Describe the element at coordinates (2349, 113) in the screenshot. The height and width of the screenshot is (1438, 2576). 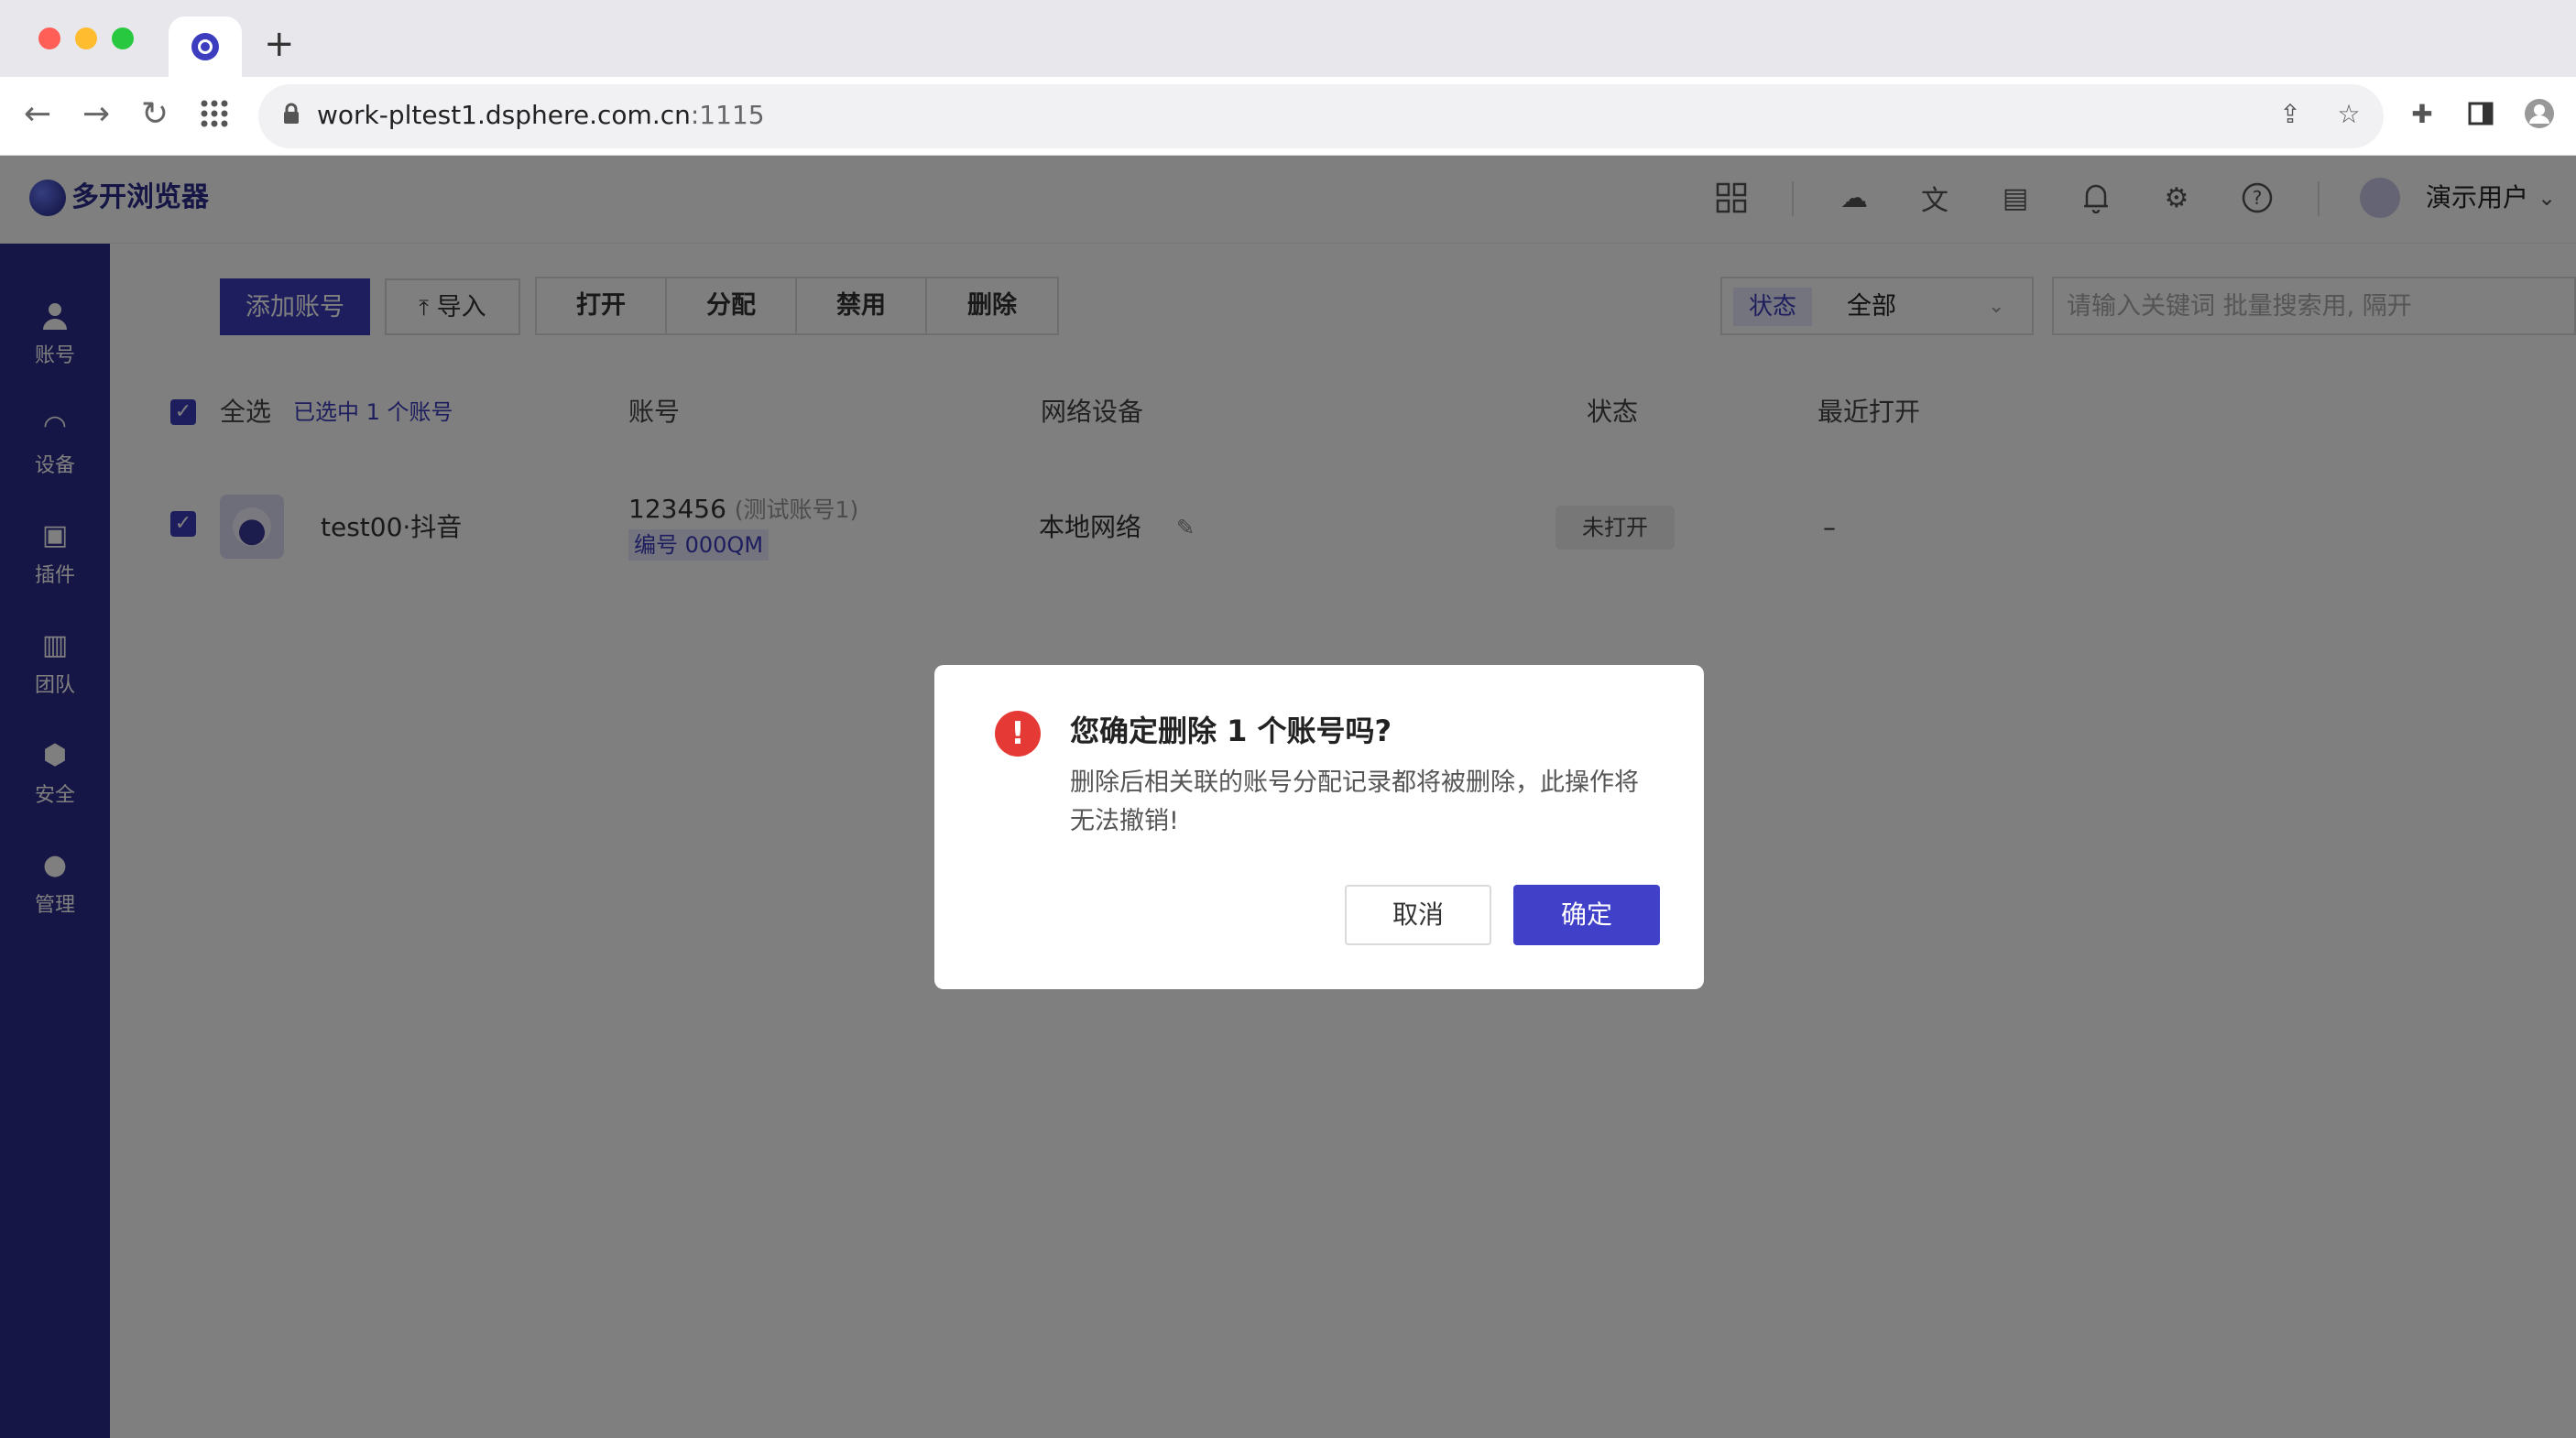
I see `bookmark-star-icon: ☆` at that location.